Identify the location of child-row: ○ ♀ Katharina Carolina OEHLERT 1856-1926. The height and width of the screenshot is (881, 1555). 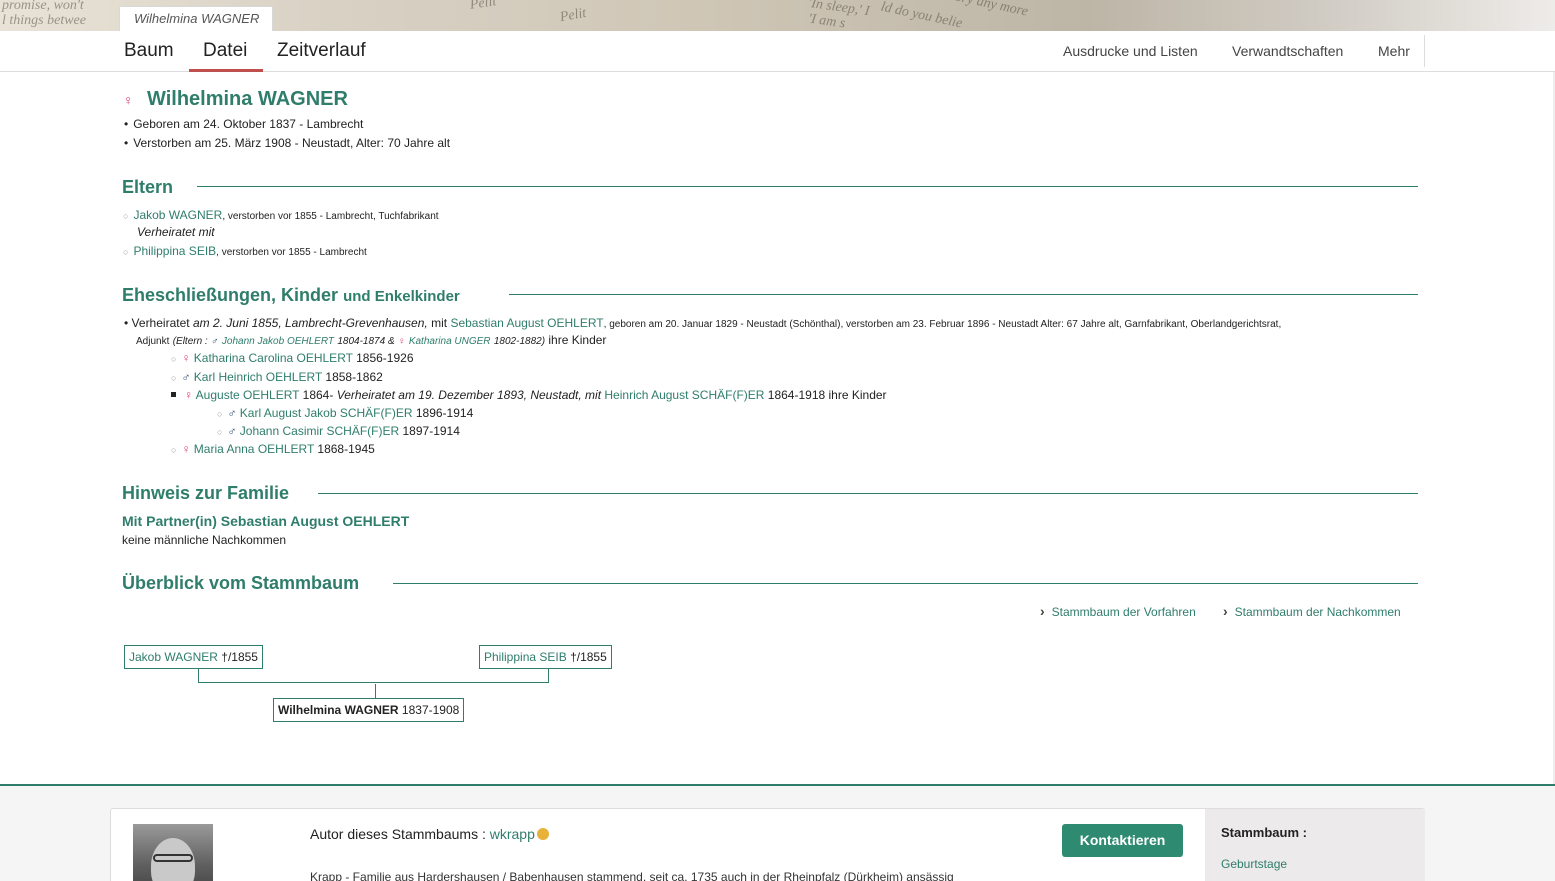
(292, 358).